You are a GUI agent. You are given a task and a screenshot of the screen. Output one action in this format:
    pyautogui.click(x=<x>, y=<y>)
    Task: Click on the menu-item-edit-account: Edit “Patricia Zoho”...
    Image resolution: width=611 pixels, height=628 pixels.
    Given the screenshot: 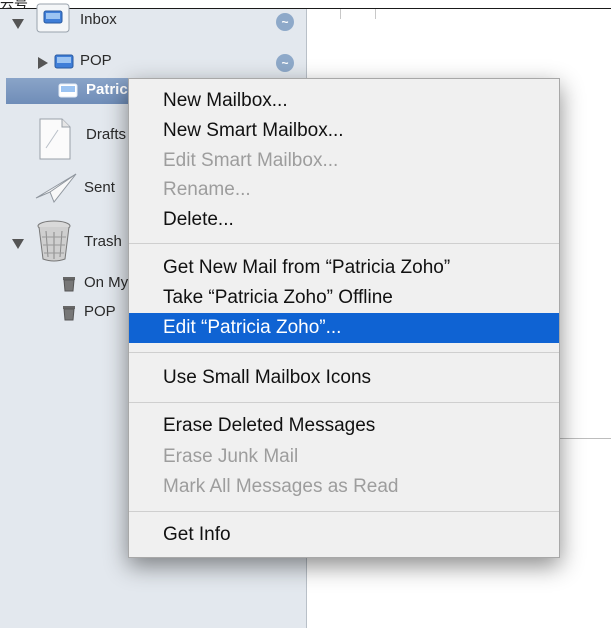 What is the action you would take?
    pyautogui.click(x=344, y=328)
    